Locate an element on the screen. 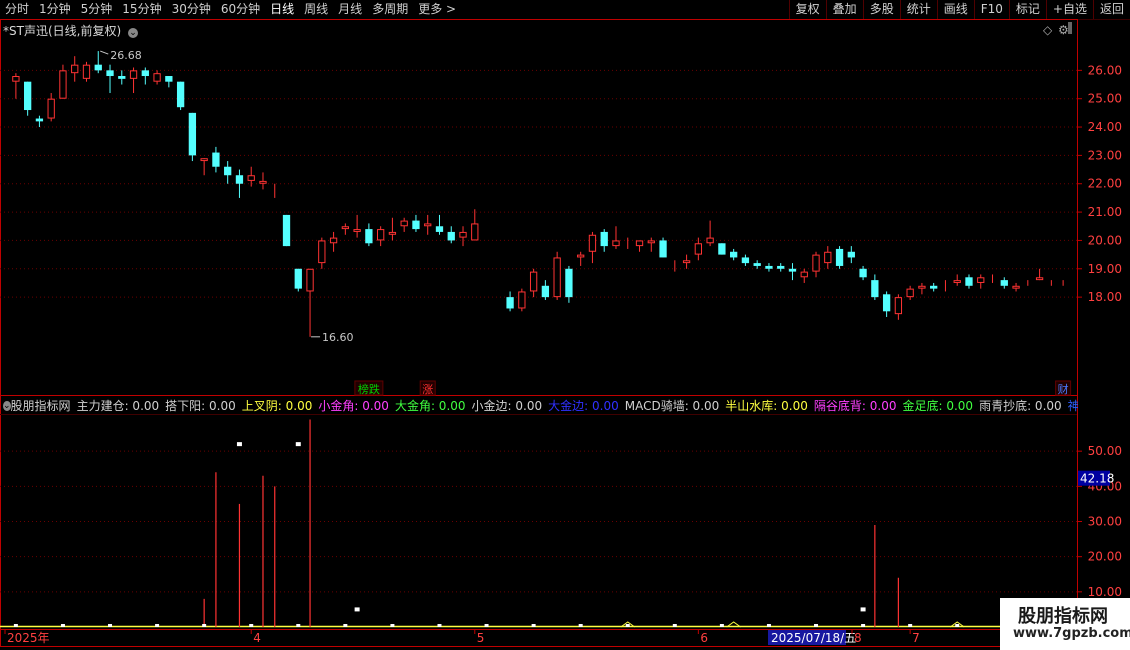 Image resolution: width=1130 pixels, height=650 pixels. indicator-tick-label: 50.00 is located at coordinates (1105, 451).